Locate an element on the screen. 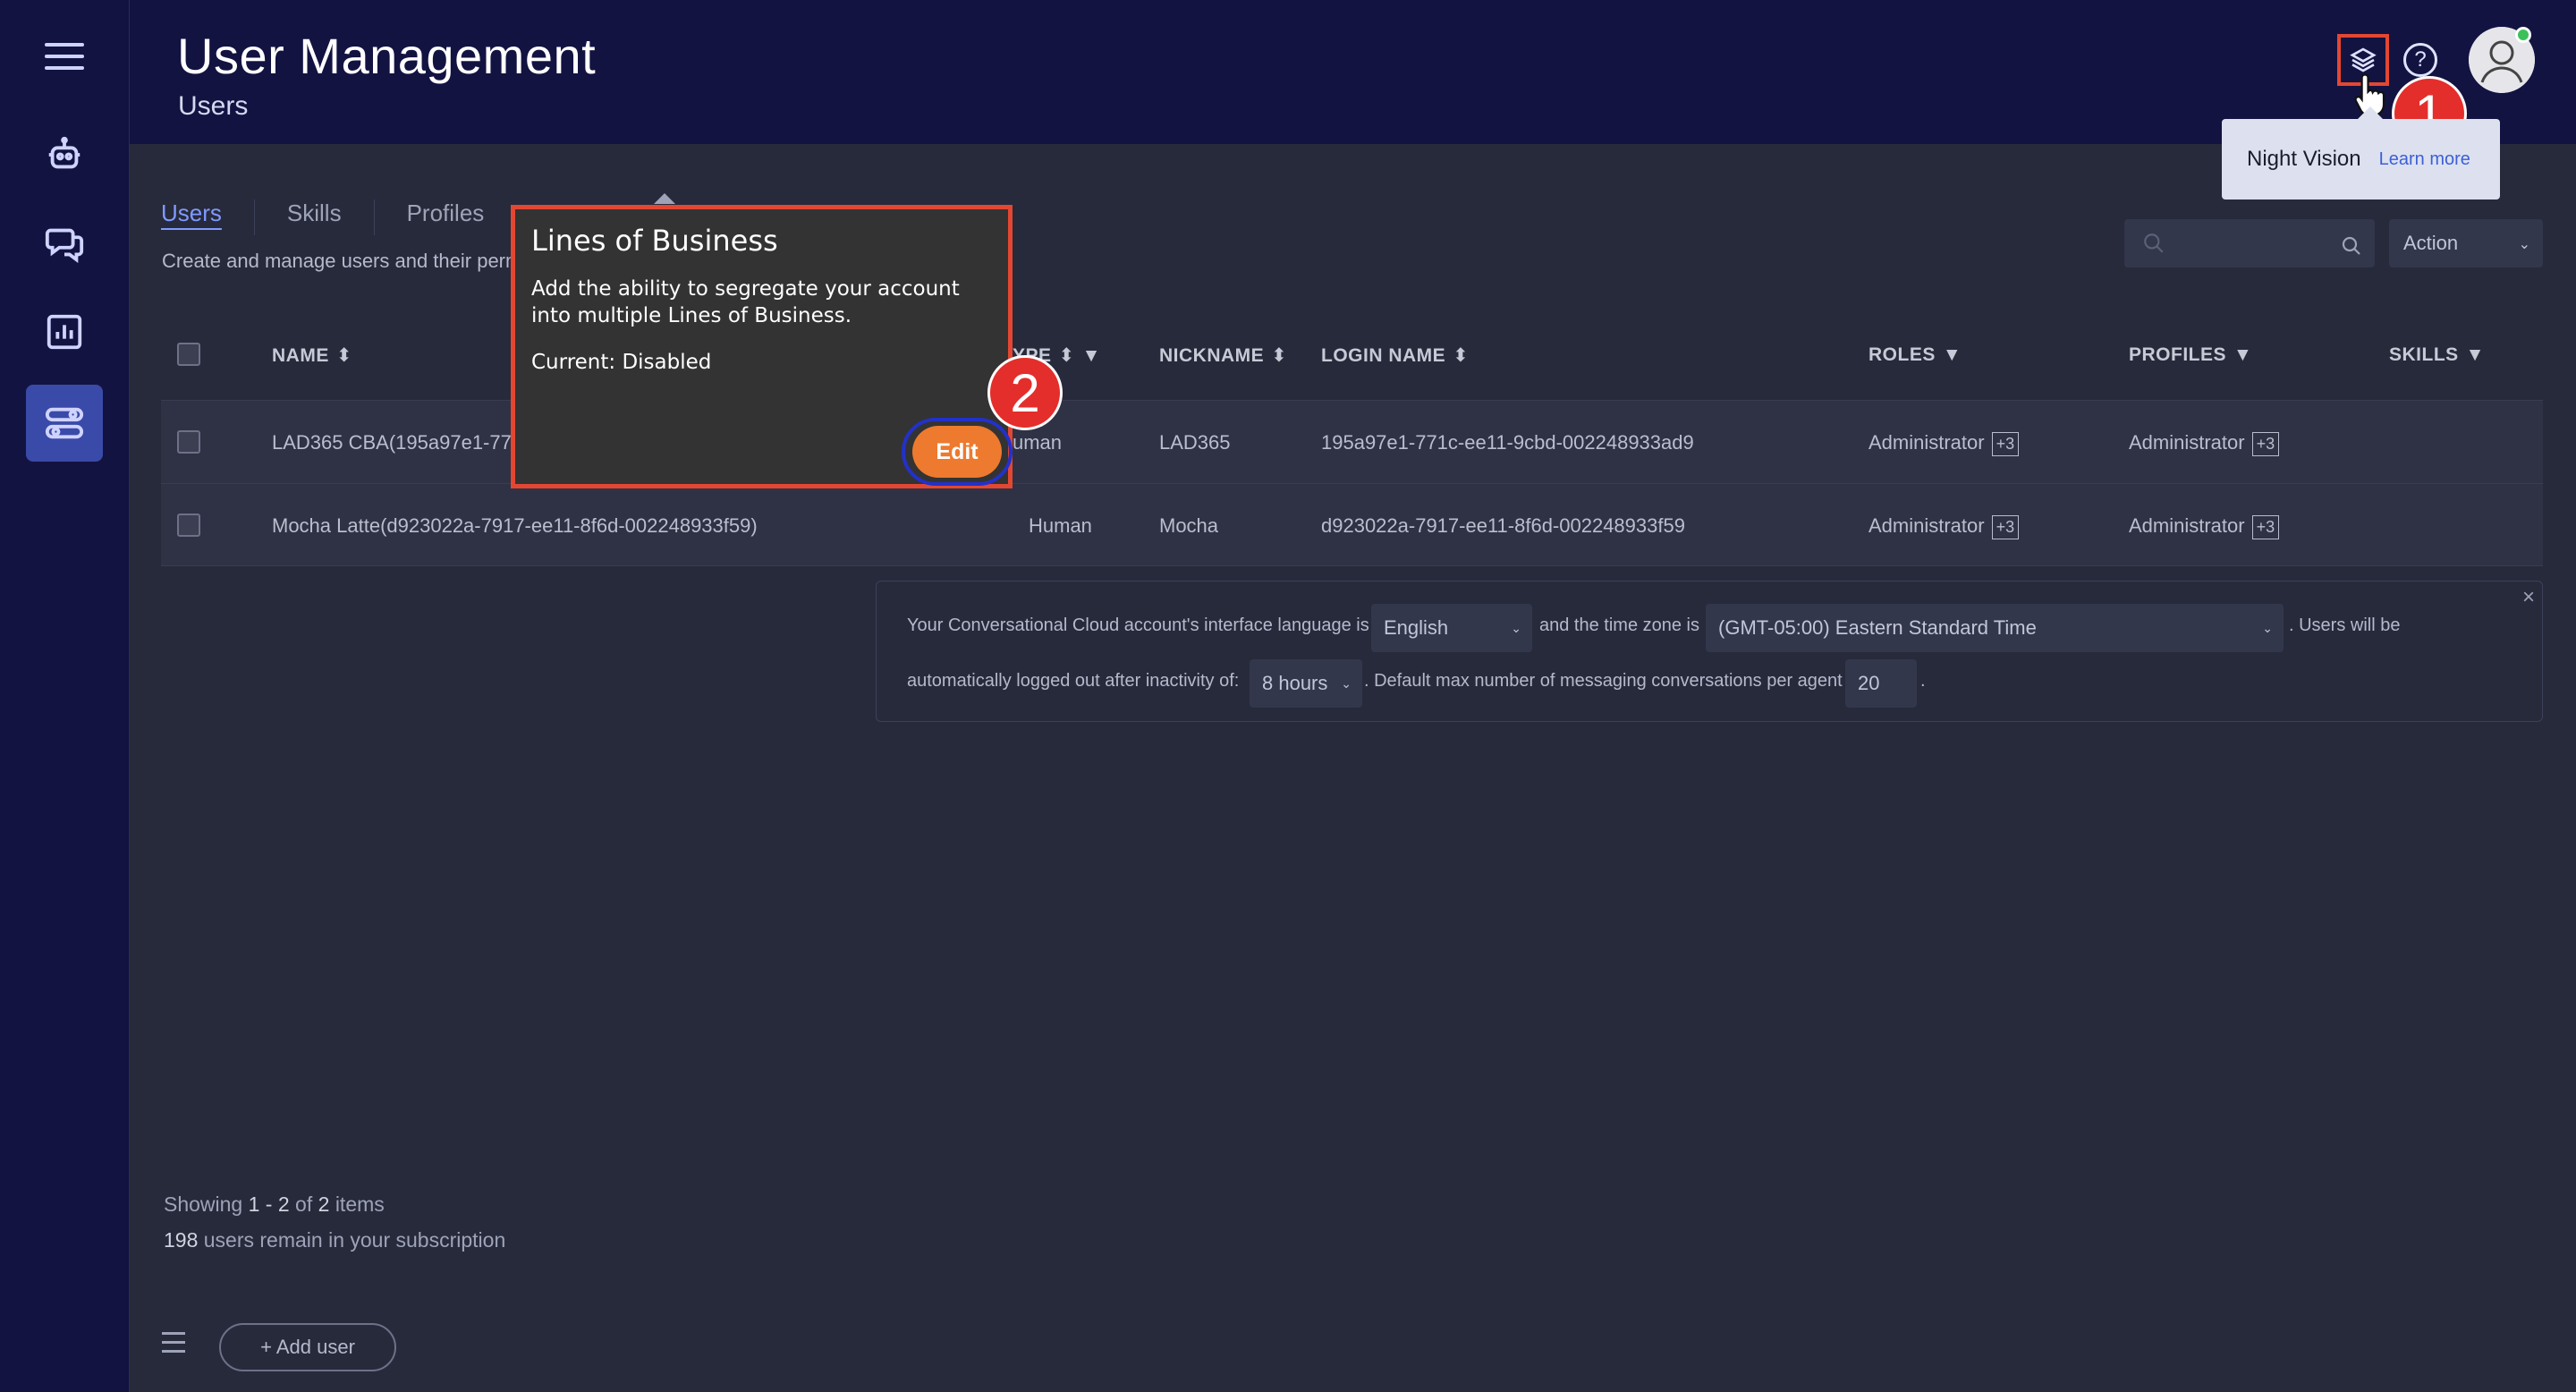  cell-name: LAD365 CBA(195a97e1-771 is located at coordinates (397, 442).